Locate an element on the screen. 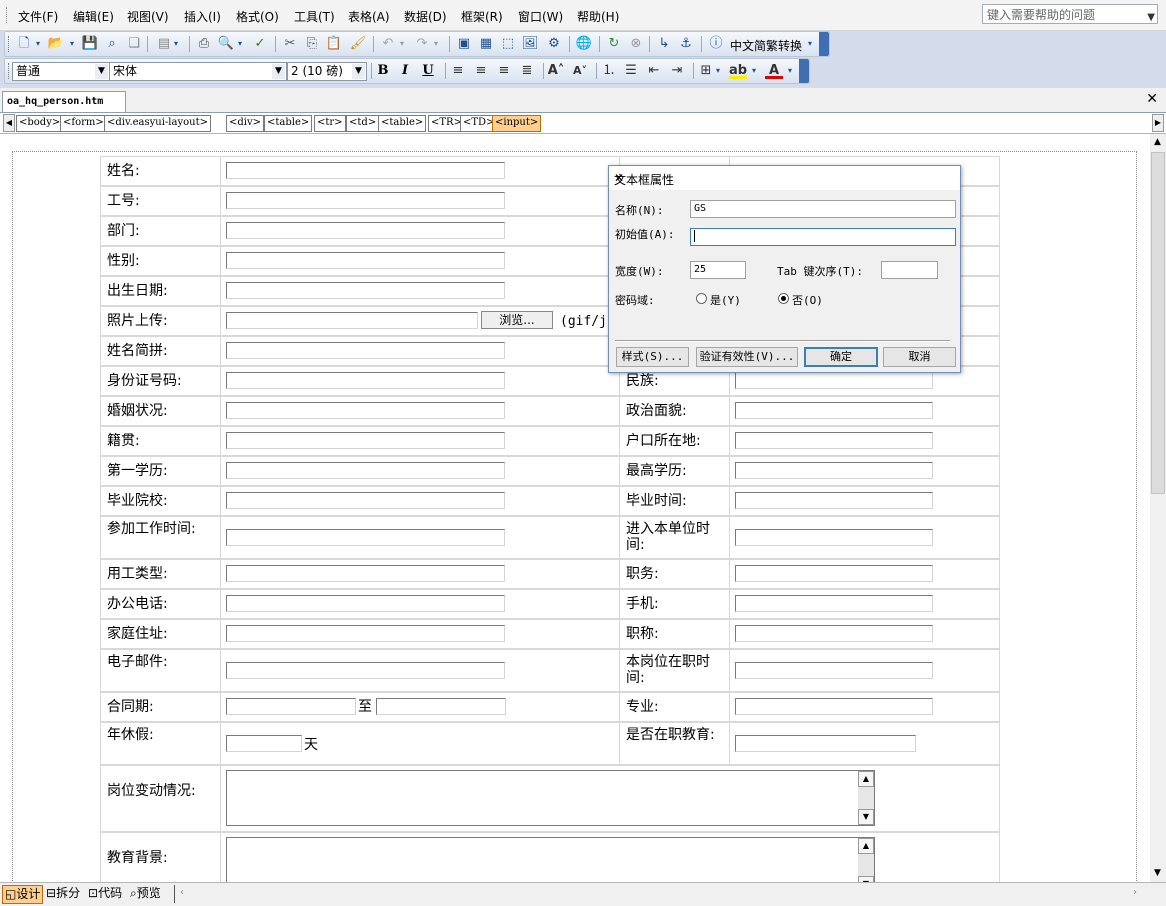 Image resolution: width=1166 pixels, height=906 pixels. tab-split: ⊟拆分 is located at coordinates (63, 893).